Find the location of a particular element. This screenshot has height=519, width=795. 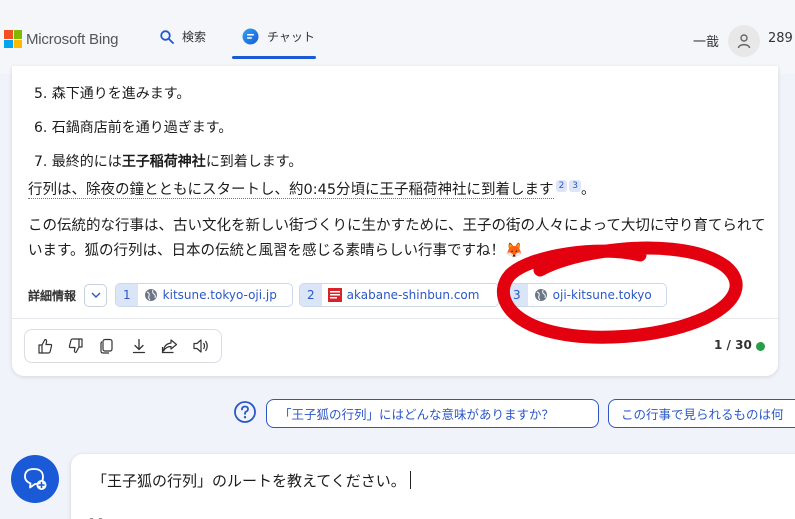

step-bold-text: 王子稲荷神社 is located at coordinates (163, 162).